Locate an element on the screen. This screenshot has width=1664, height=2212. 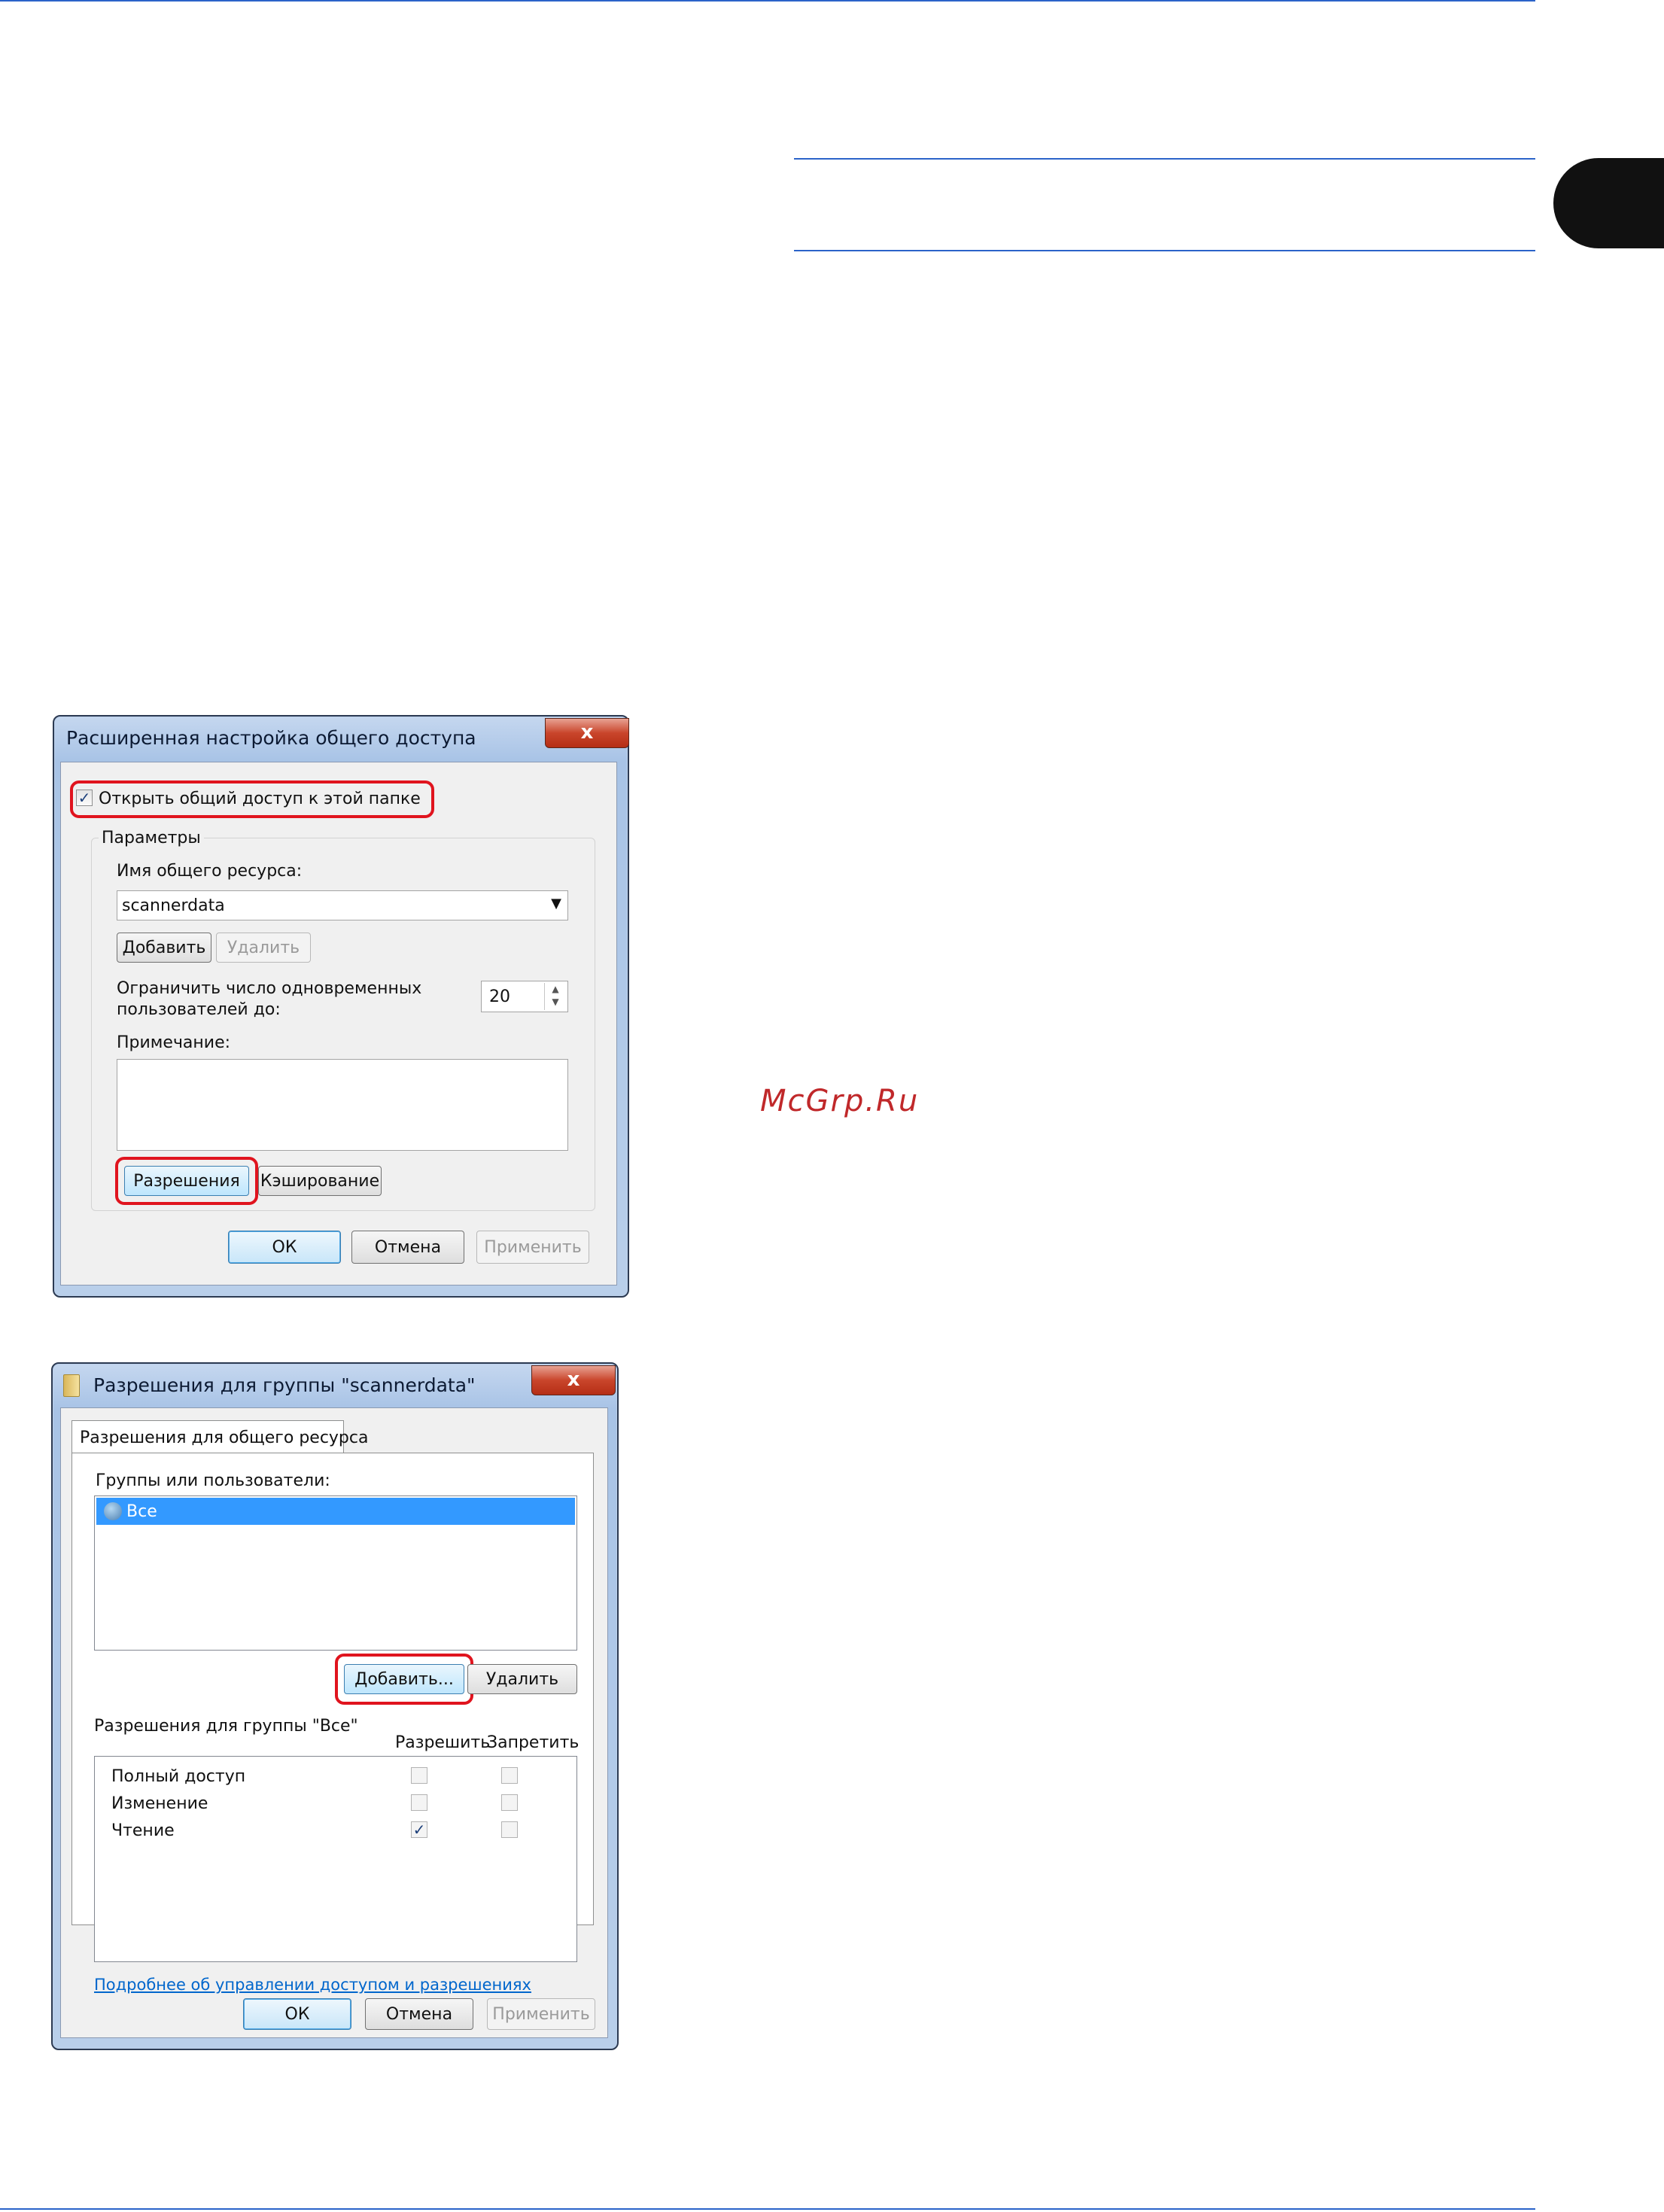
user-limit-stepper: 20 ▲ ▼ is located at coordinates (524, 996).